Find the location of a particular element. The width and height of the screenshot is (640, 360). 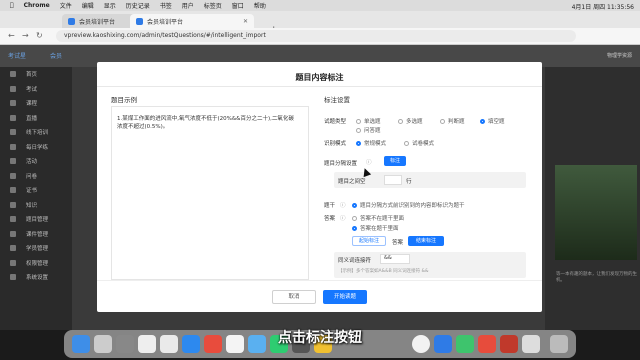

menu-item: 帮助 is located at coordinates (260, 5).